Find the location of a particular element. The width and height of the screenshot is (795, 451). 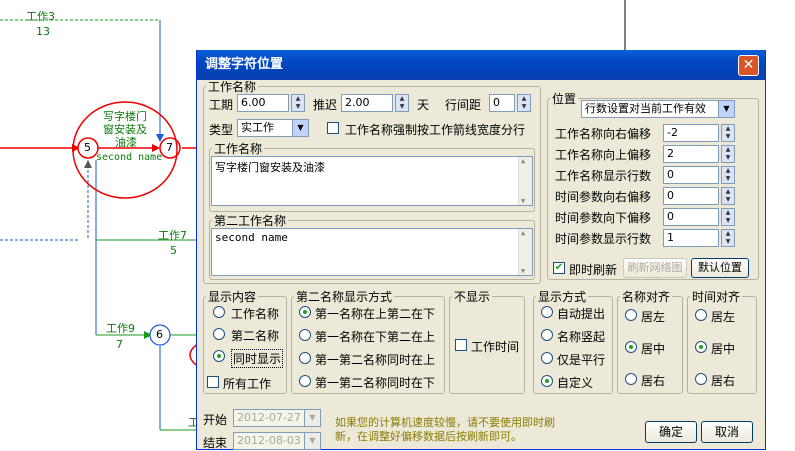

second-mode-title: 第二名称显示方式 is located at coordinates (344, 297).